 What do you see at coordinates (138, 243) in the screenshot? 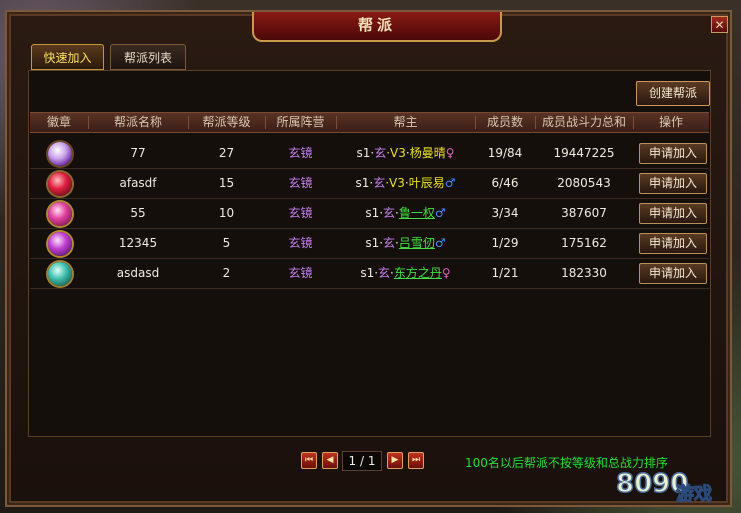
I see `guild-name: 12345` at bounding box center [138, 243].